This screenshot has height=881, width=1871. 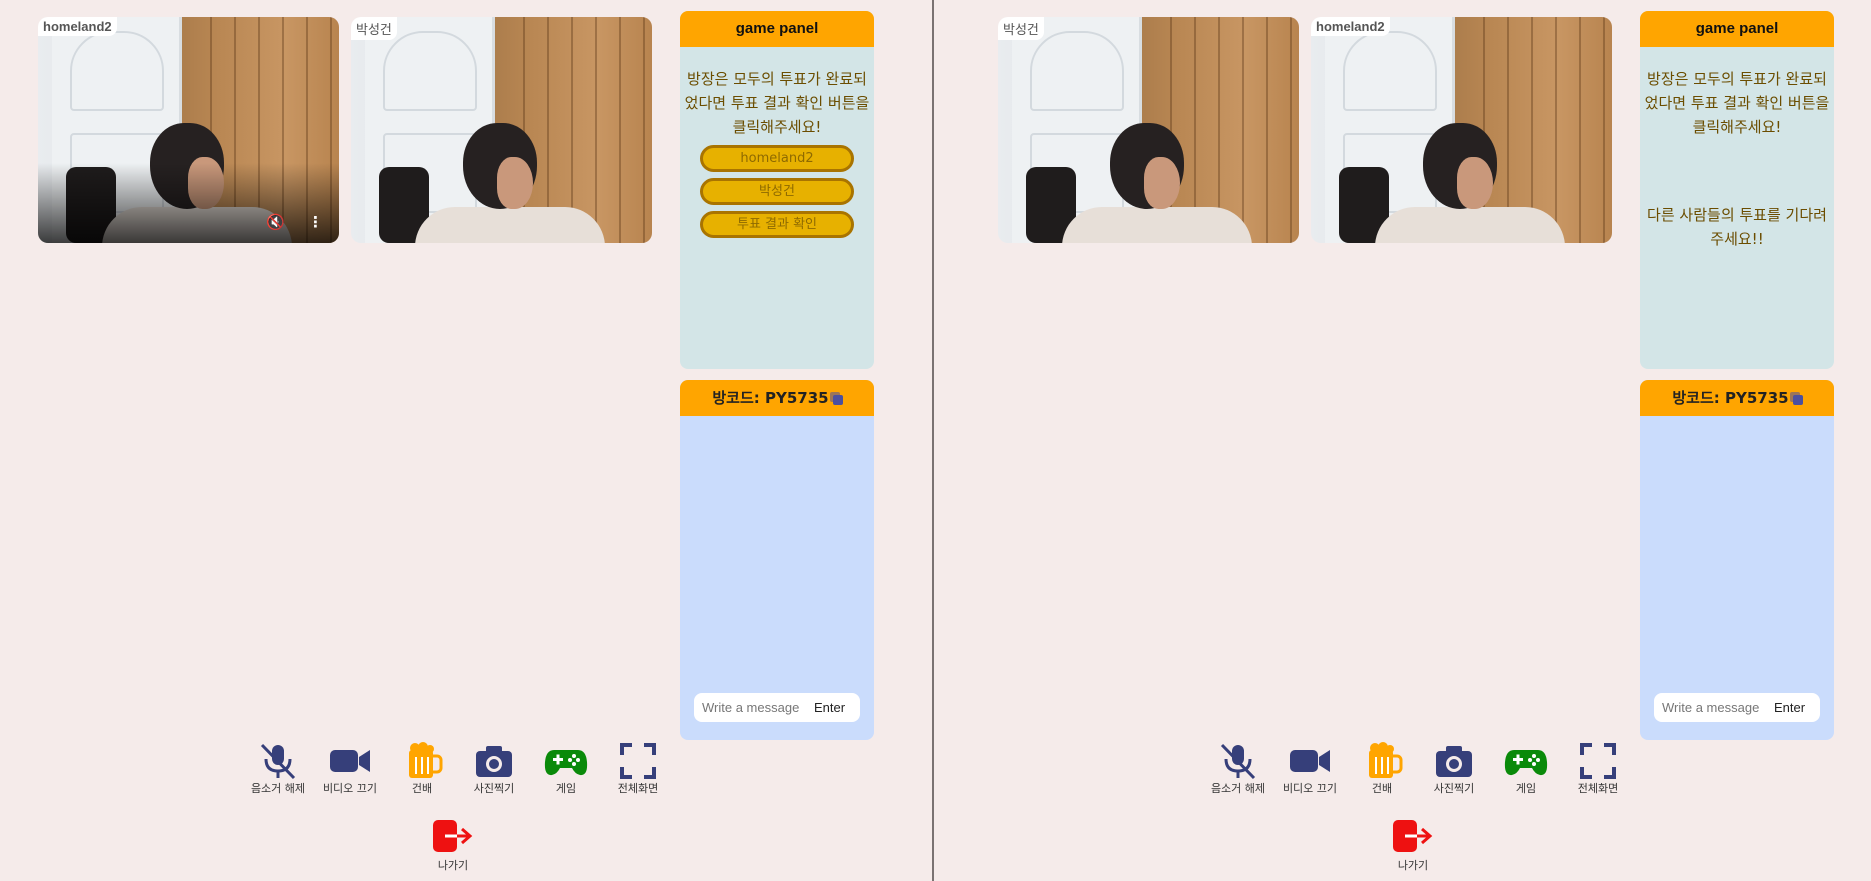 What do you see at coordinates (777, 158) in the screenshot?
I see `vote-button-homeland2: homeland2` at bounding box center [777, 158].